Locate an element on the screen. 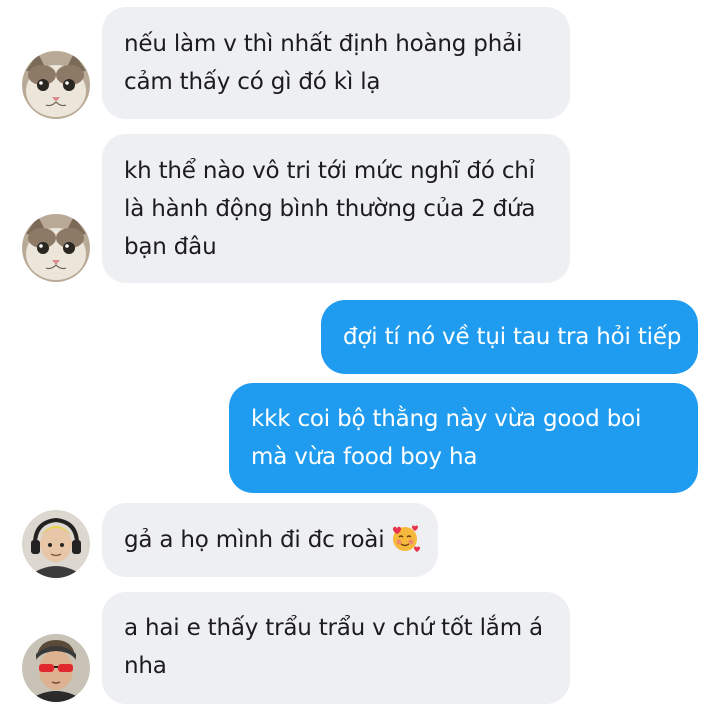  message-text-line: kh thể nào vô tri tới mức nghĩ đó chỉ is located at coordinates (329, 171).